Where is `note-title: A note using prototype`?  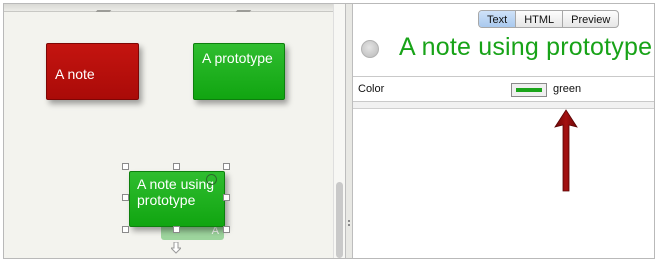
note-title: A note using prototype is located at coordinates (525, 47).